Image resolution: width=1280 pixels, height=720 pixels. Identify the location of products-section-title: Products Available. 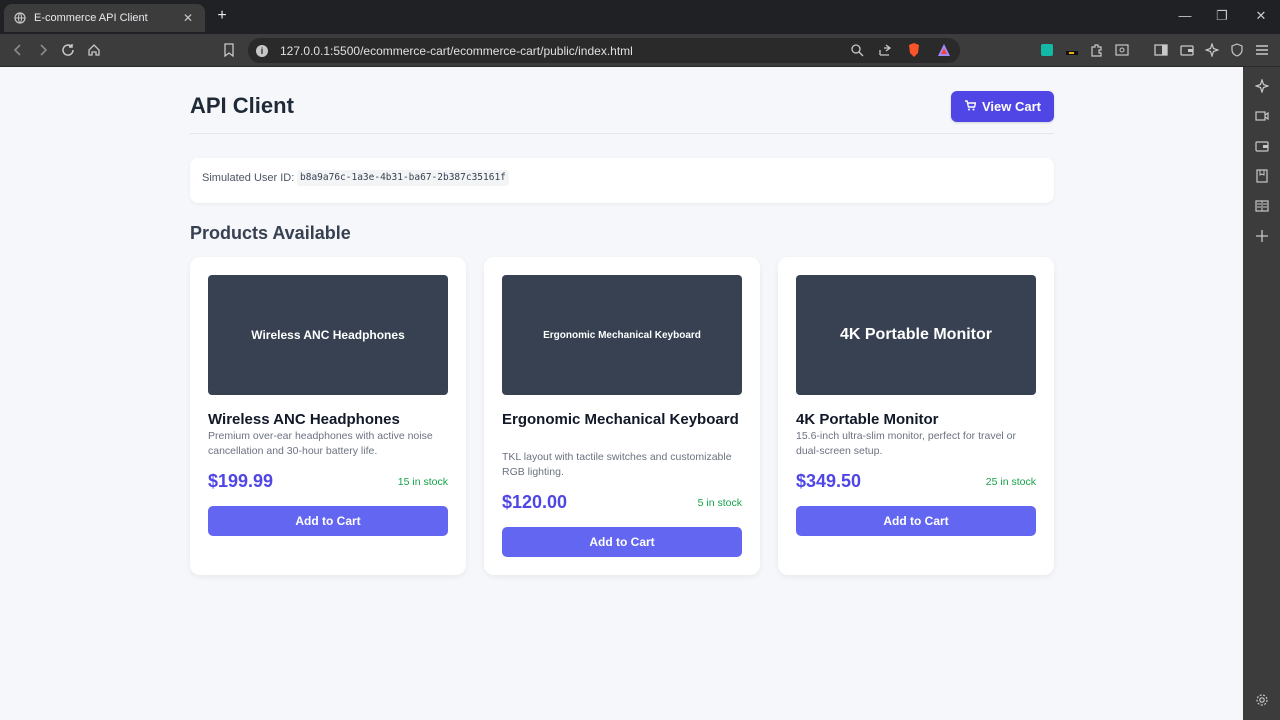
(270, 233).